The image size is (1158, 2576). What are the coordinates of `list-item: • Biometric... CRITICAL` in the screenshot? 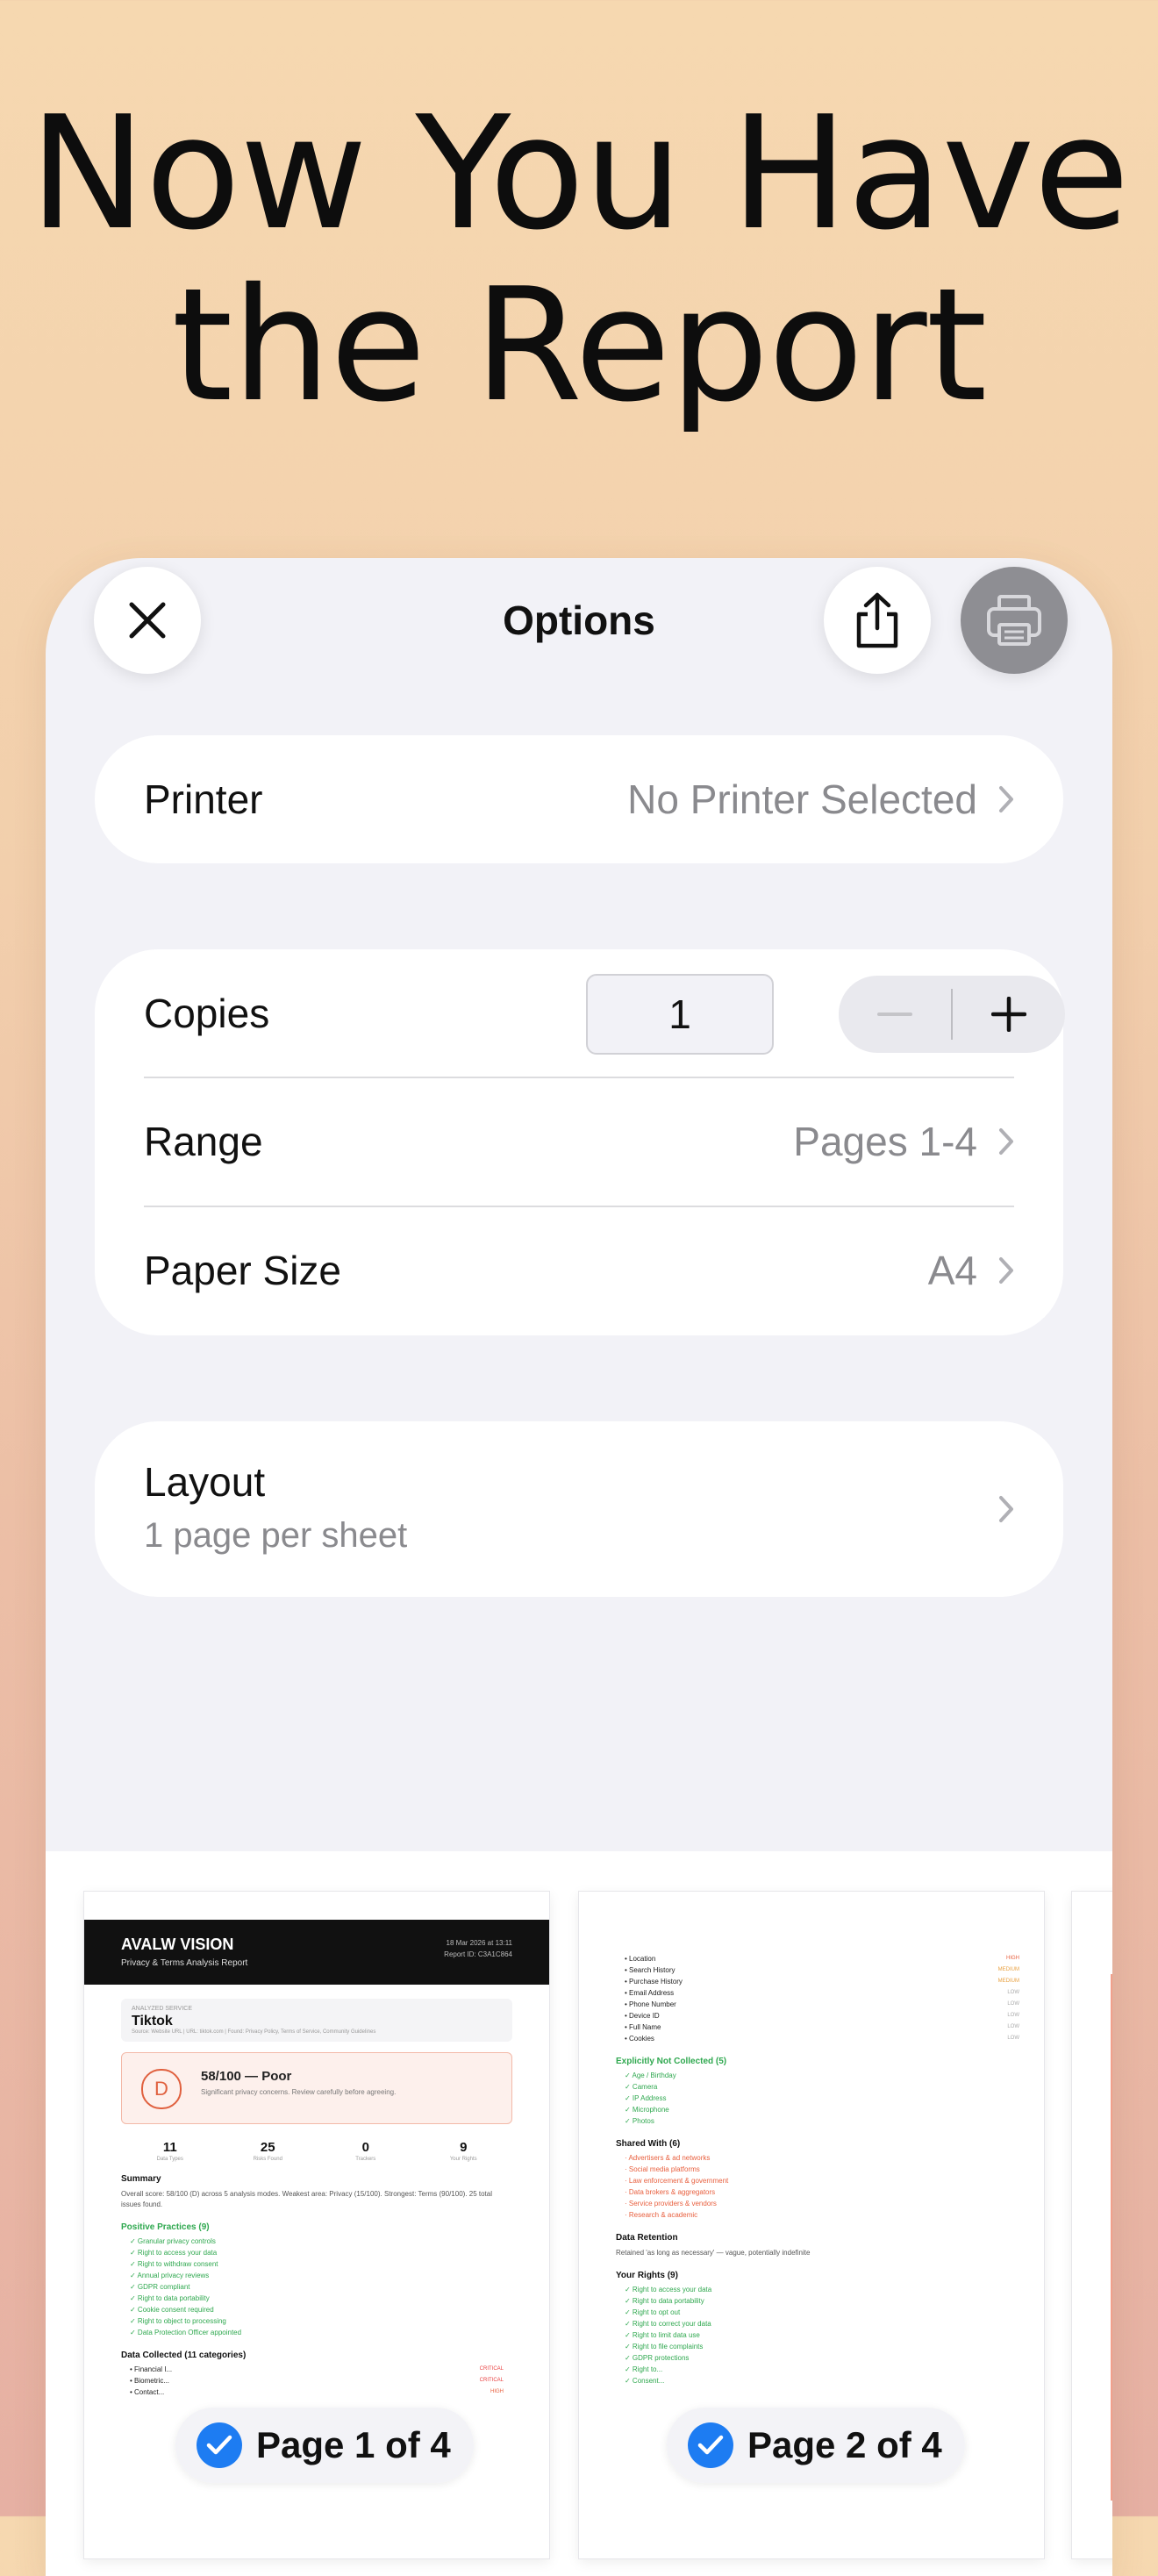 It's located at (317, 2380).